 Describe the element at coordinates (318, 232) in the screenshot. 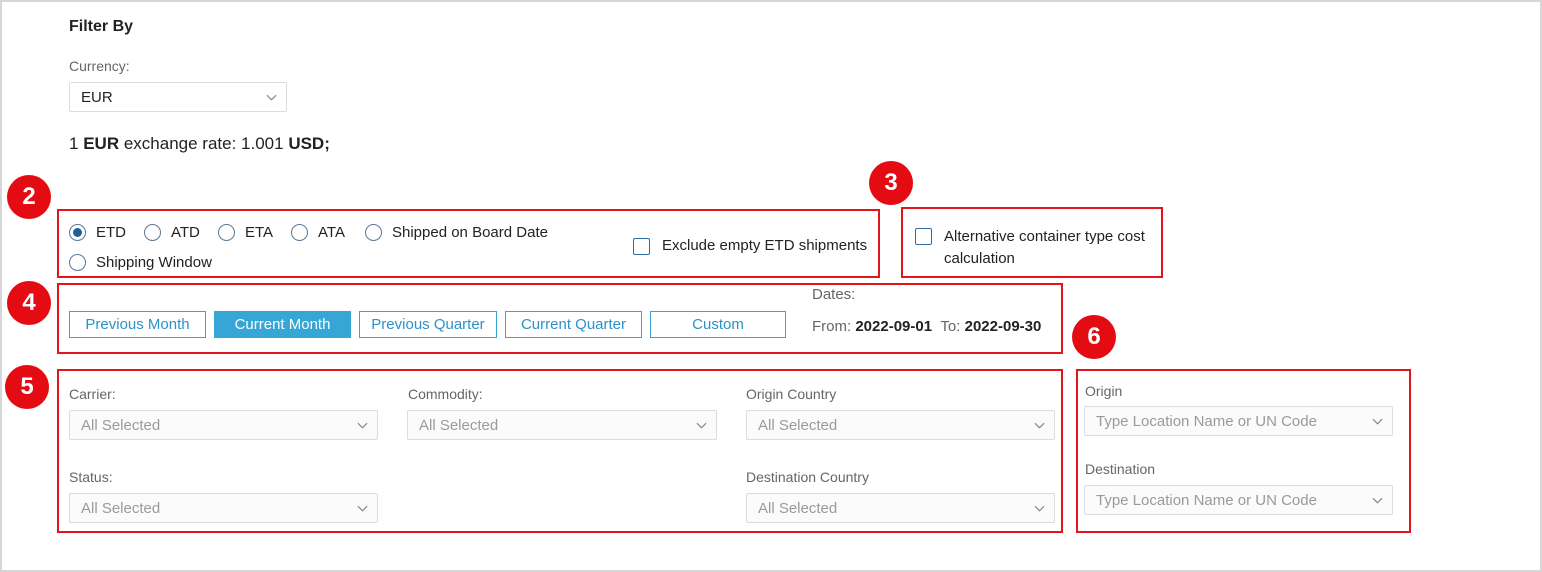

I see `radio-ata: ATA` at that location.